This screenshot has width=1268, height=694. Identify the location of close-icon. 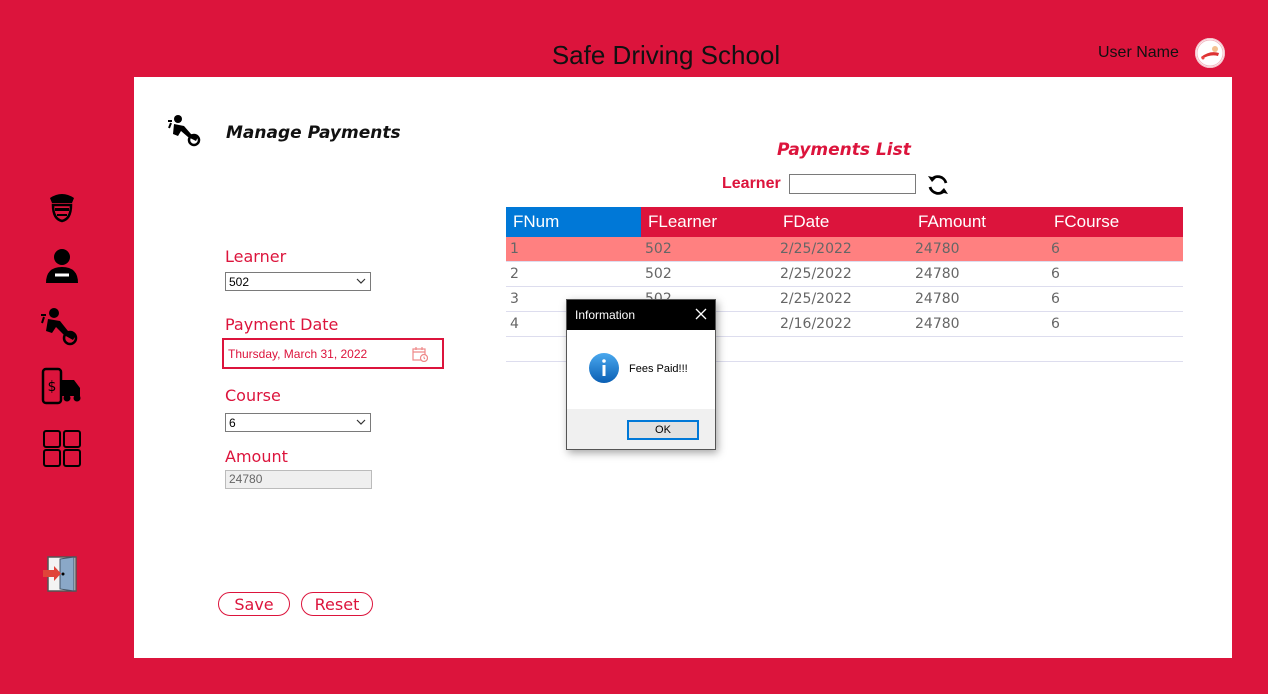
(701, 314).